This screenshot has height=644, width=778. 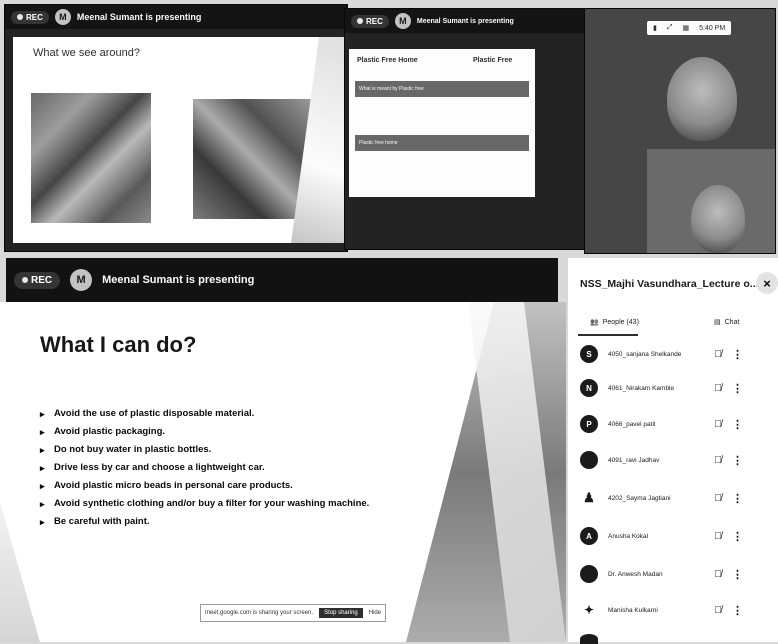 I want to click on participant-avatar-partial, so click(x=589, y=639).